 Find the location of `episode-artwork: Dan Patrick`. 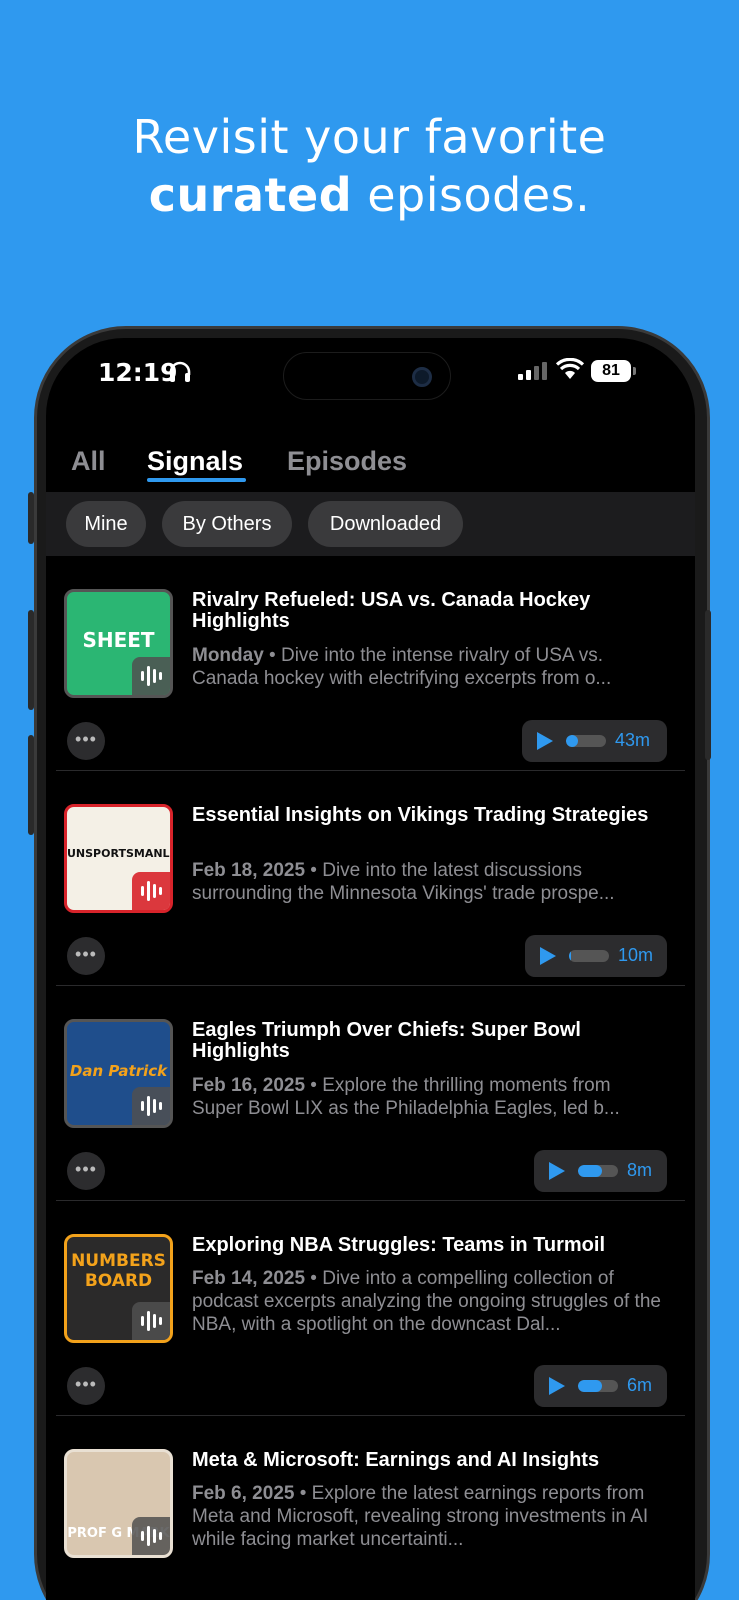

episode-artwork: Dan Patrick is located at coordinates (118, 1073).